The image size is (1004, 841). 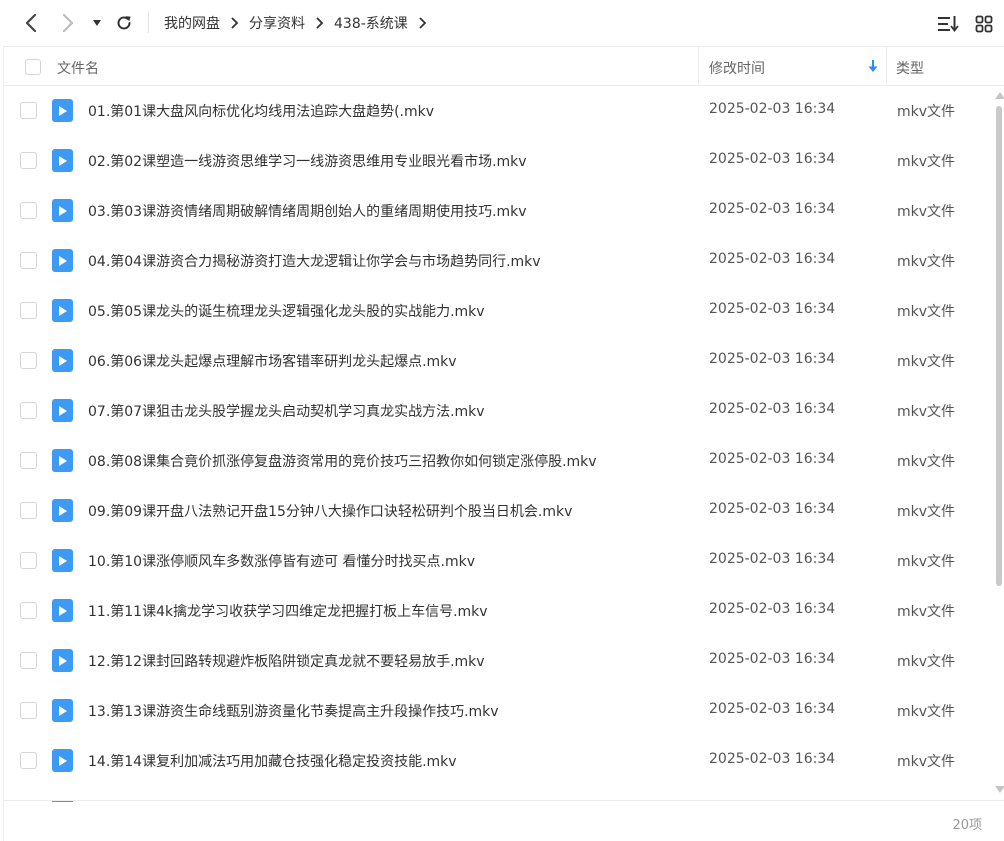 What do you see at coordinates (967, 825) in the screenshot?
I see `item-count: 20项` at bounding box center [967, 825].